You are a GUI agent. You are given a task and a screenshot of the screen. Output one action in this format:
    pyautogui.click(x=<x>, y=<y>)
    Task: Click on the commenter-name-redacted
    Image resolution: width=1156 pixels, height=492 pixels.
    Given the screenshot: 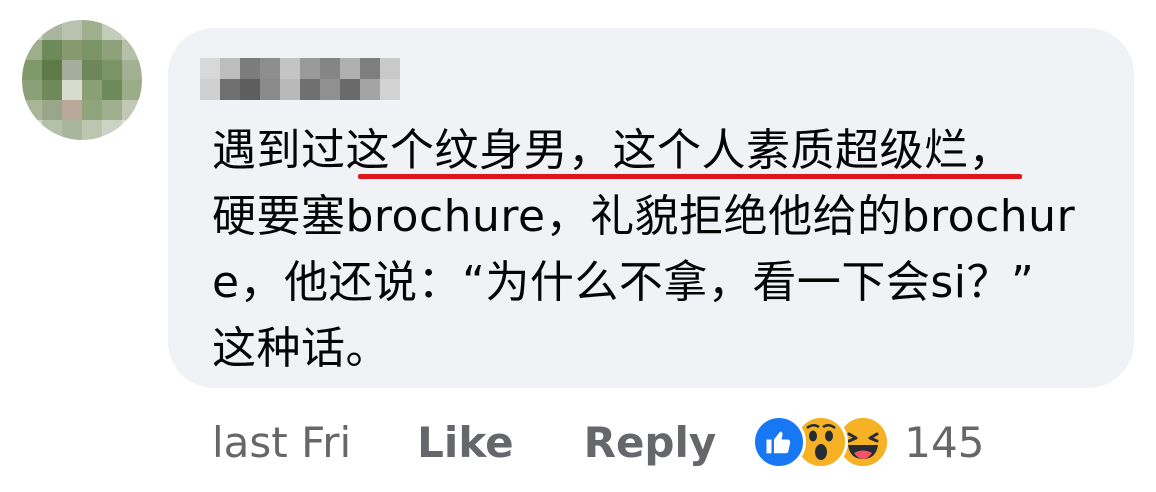 What is the action you would take?
    pyautogui.click(x=300, y=79)
    